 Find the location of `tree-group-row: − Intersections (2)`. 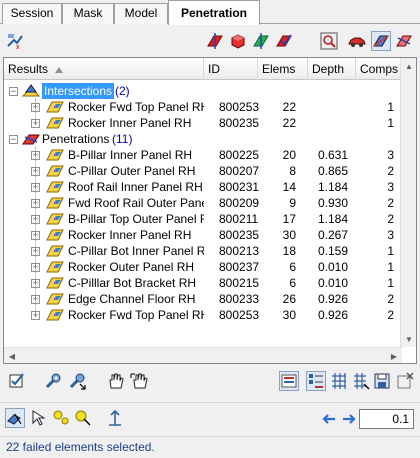

tree-group-row: − Intersections (2) is located at coordinates (203, 91).